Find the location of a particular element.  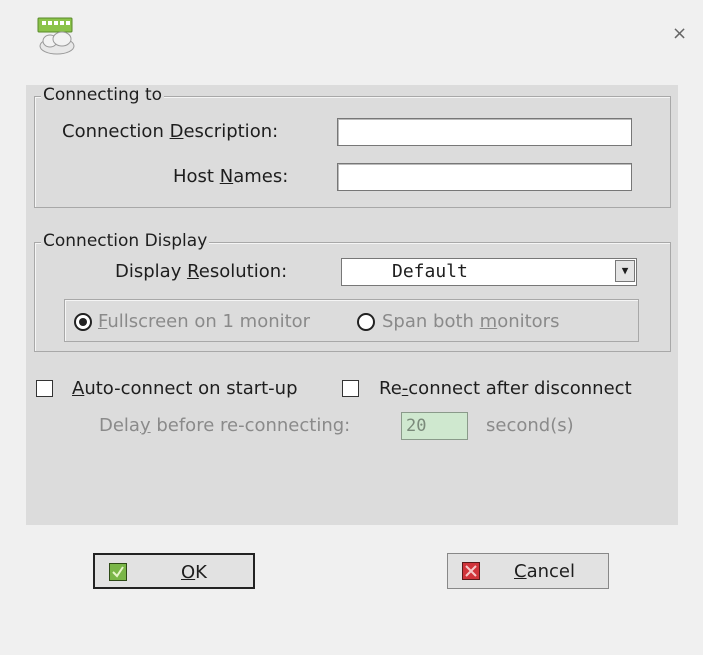

delay-label: Delay before re-connecting: is located at coordinates (225, 425).